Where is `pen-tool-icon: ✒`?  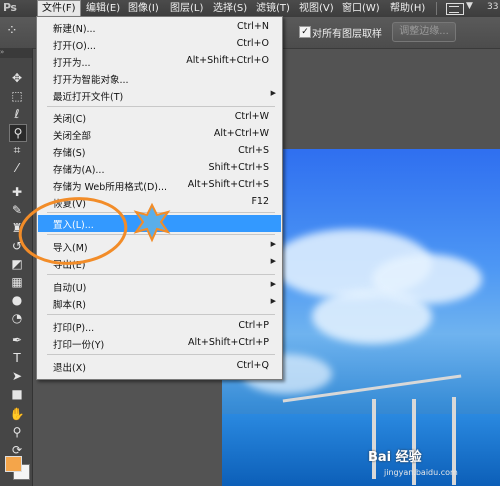
pen-tool-icon: ✒ is located at coordinates (17, 340).